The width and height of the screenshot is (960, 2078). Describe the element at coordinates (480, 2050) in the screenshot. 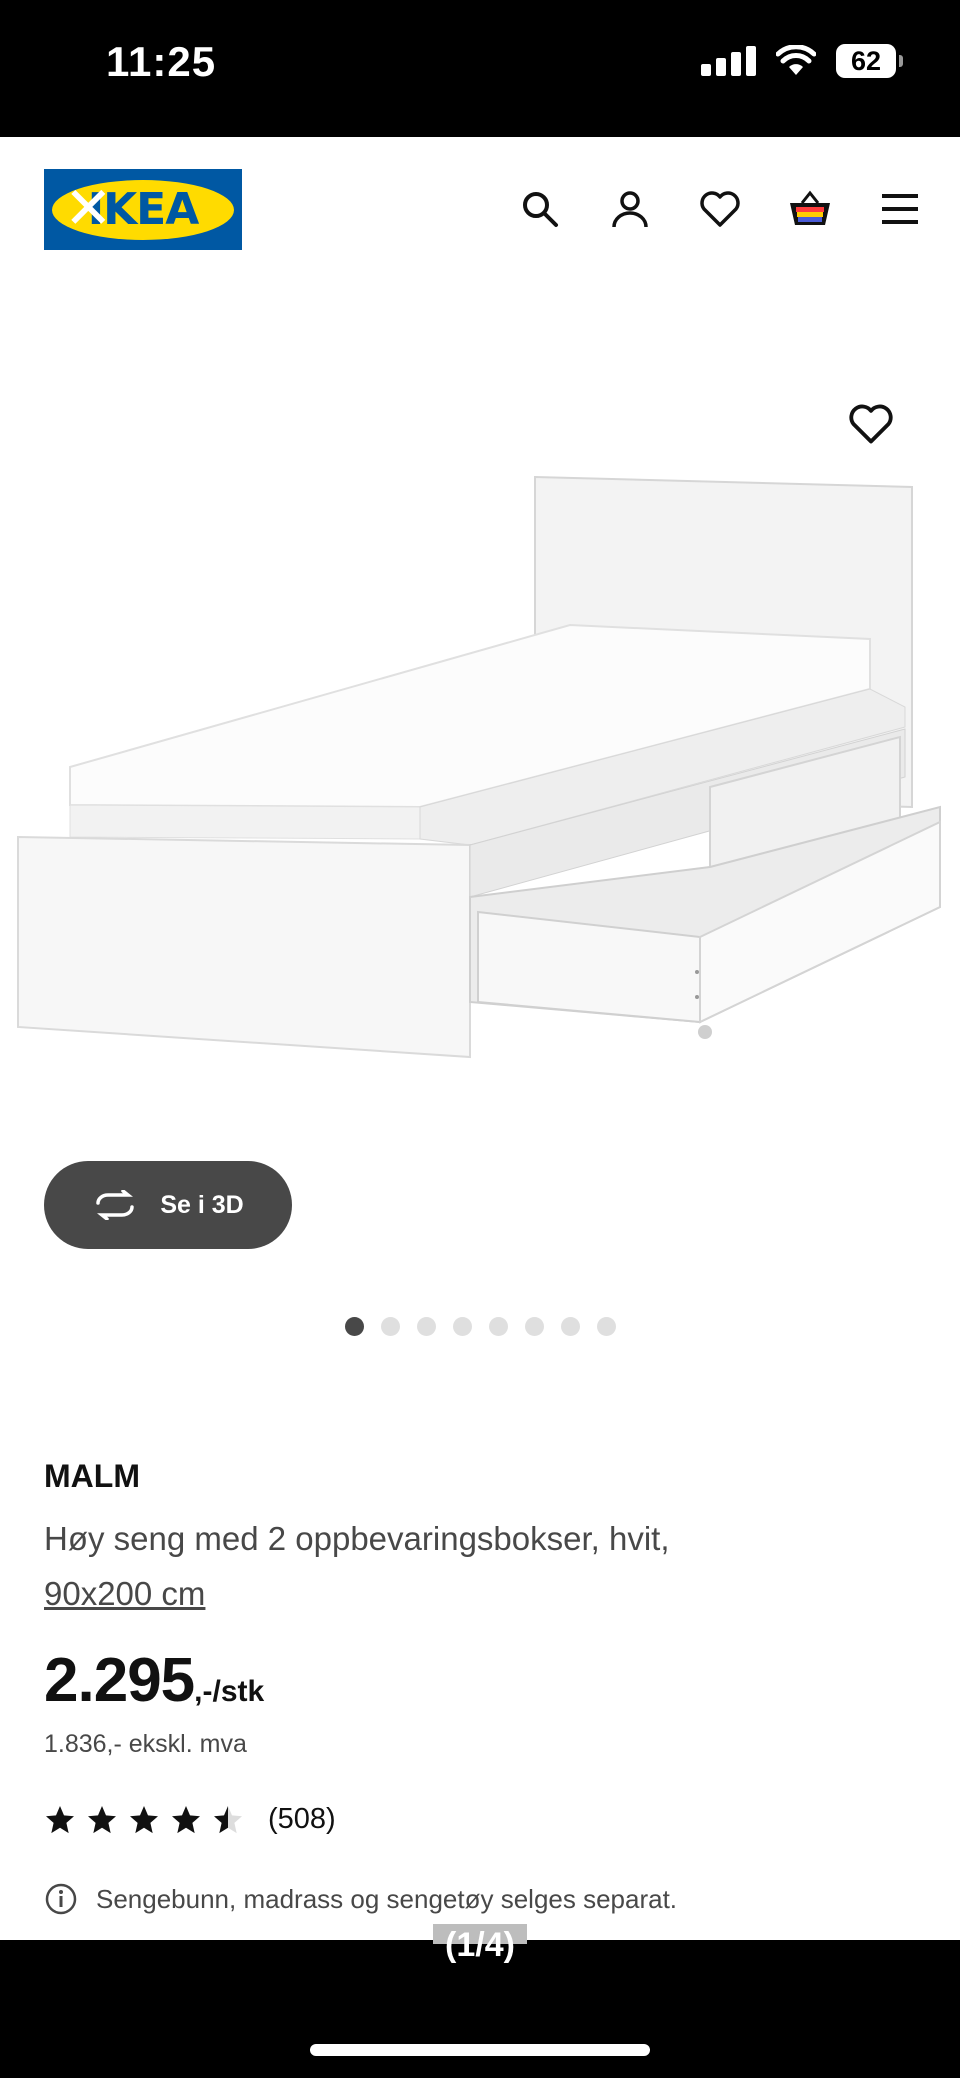

I see `home-indicator` at that location.